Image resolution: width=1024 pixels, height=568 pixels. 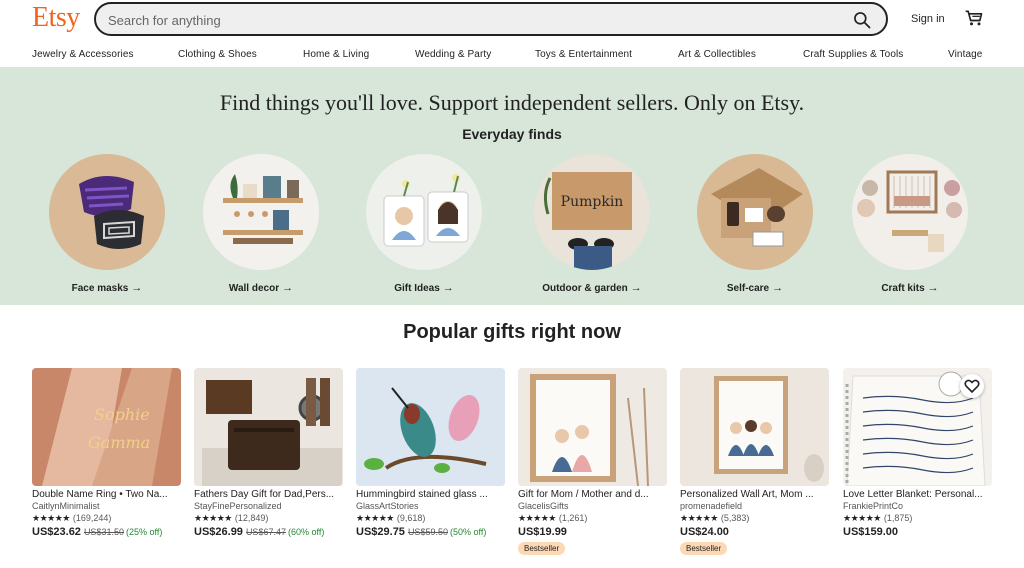 I want to click on popular-gifts-title: Popular gifts right now, so click(x=512, y=332).